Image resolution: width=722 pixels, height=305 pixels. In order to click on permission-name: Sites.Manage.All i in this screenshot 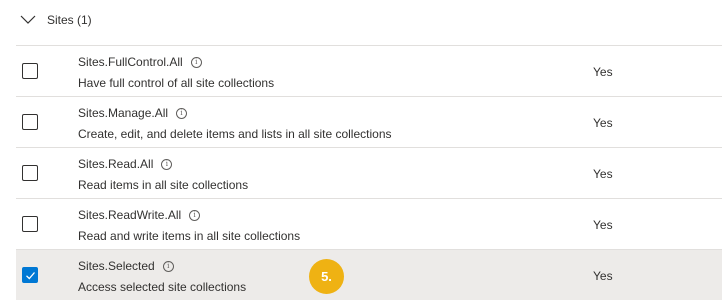, I will do `click(133, 113)`.